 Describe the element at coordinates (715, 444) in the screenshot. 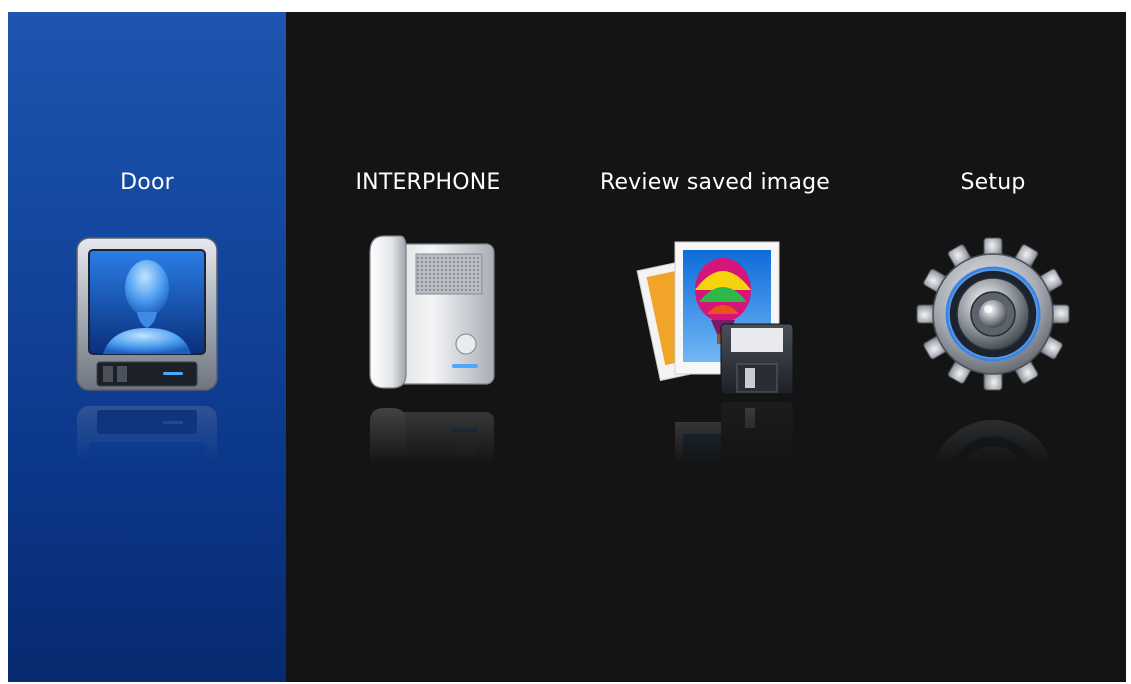

I see `saved-image-reflection` at that location.